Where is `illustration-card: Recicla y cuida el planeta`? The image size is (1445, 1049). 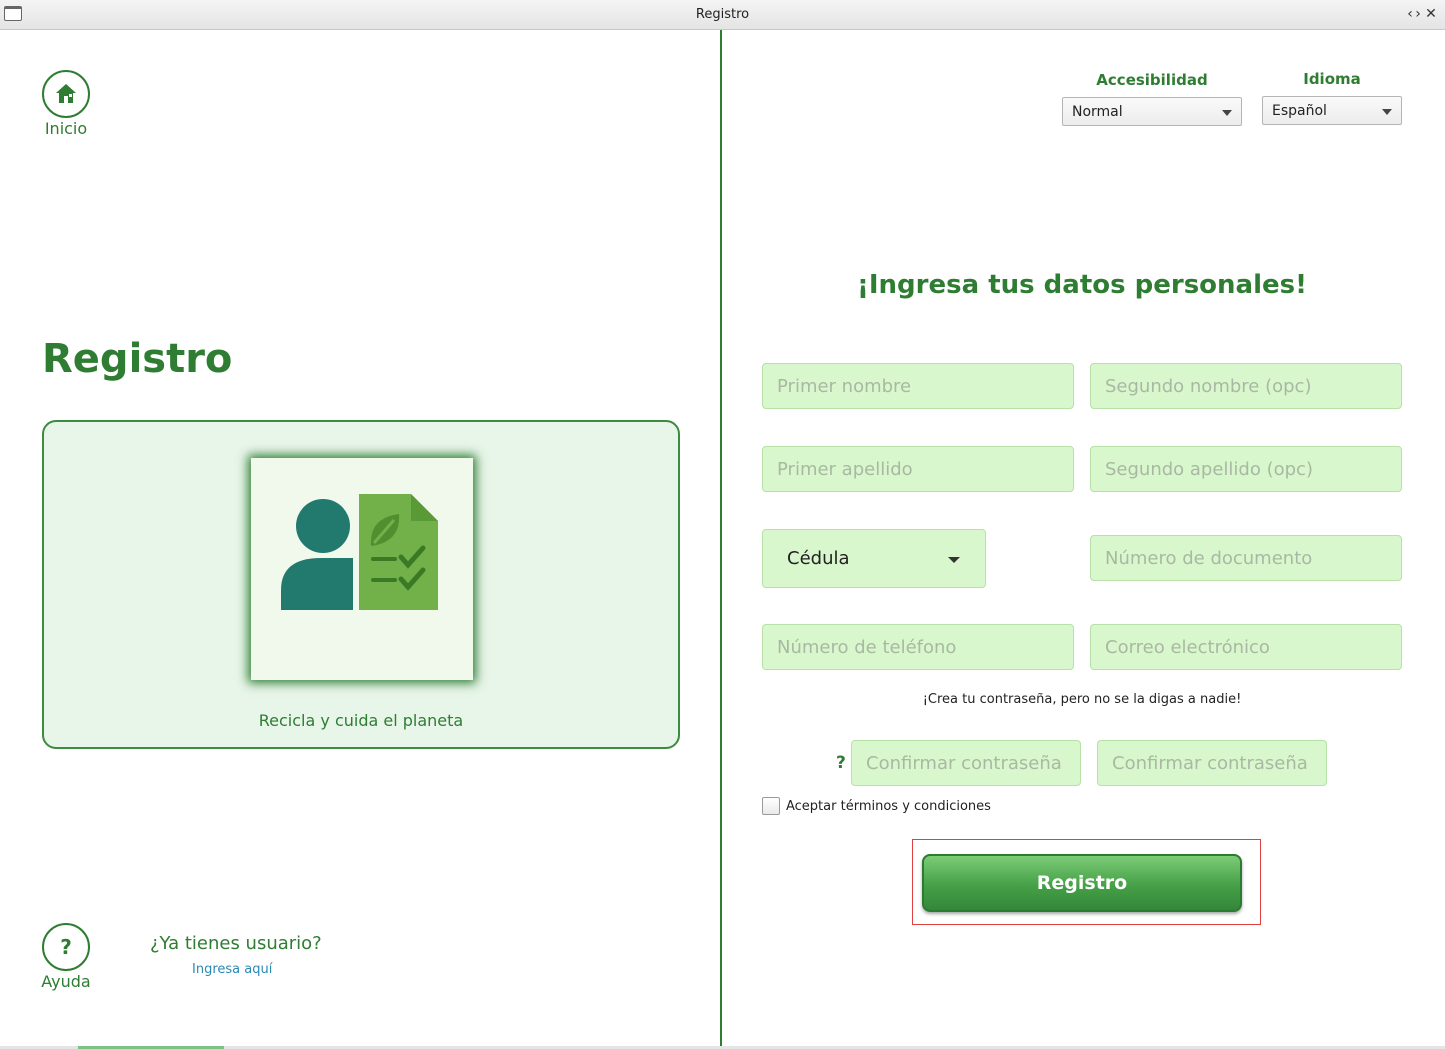 illustration-card: Recicla y cuida el planeta is located at coordinates (361, 584).